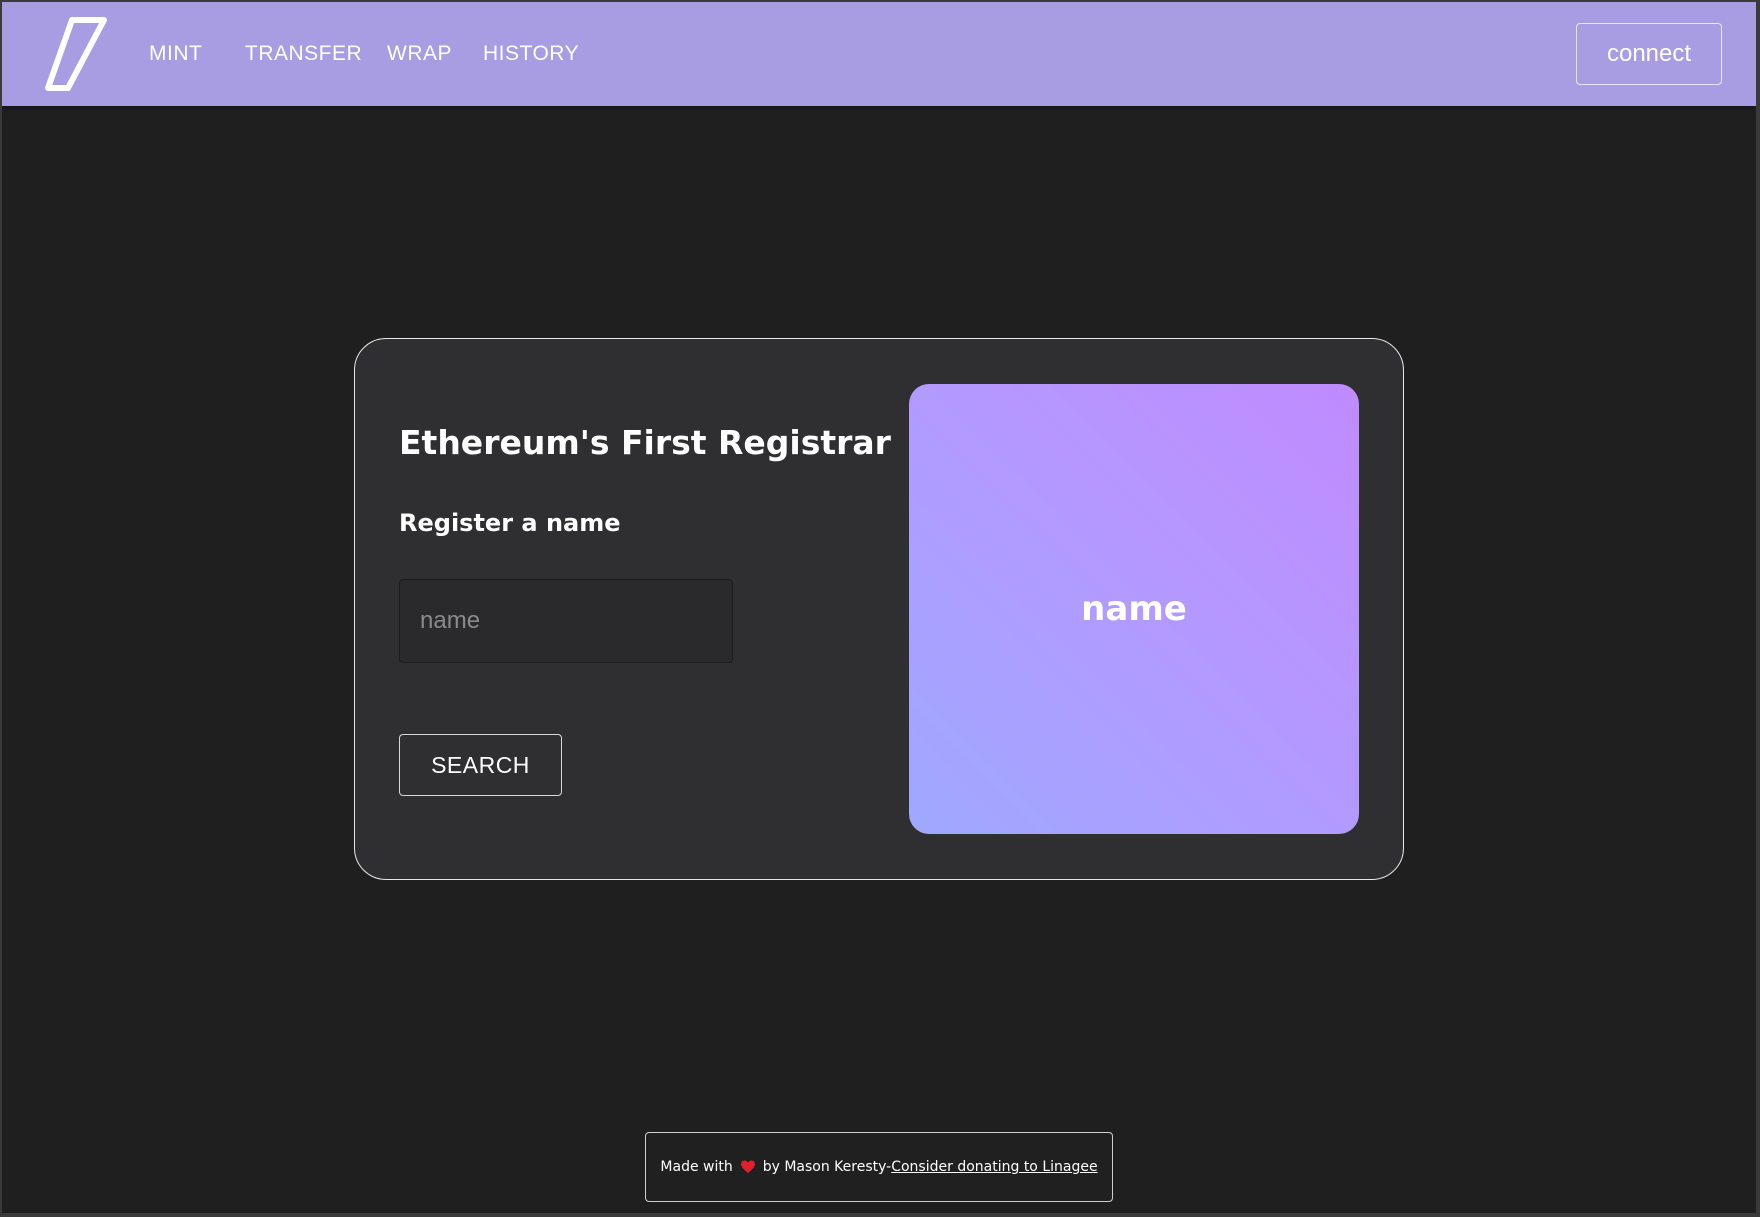 The height and width of the screenshot is (1217, 1760). Describe the element at coordinates (748, 1167) in the screenshot. I see `heart-icon` at that location.